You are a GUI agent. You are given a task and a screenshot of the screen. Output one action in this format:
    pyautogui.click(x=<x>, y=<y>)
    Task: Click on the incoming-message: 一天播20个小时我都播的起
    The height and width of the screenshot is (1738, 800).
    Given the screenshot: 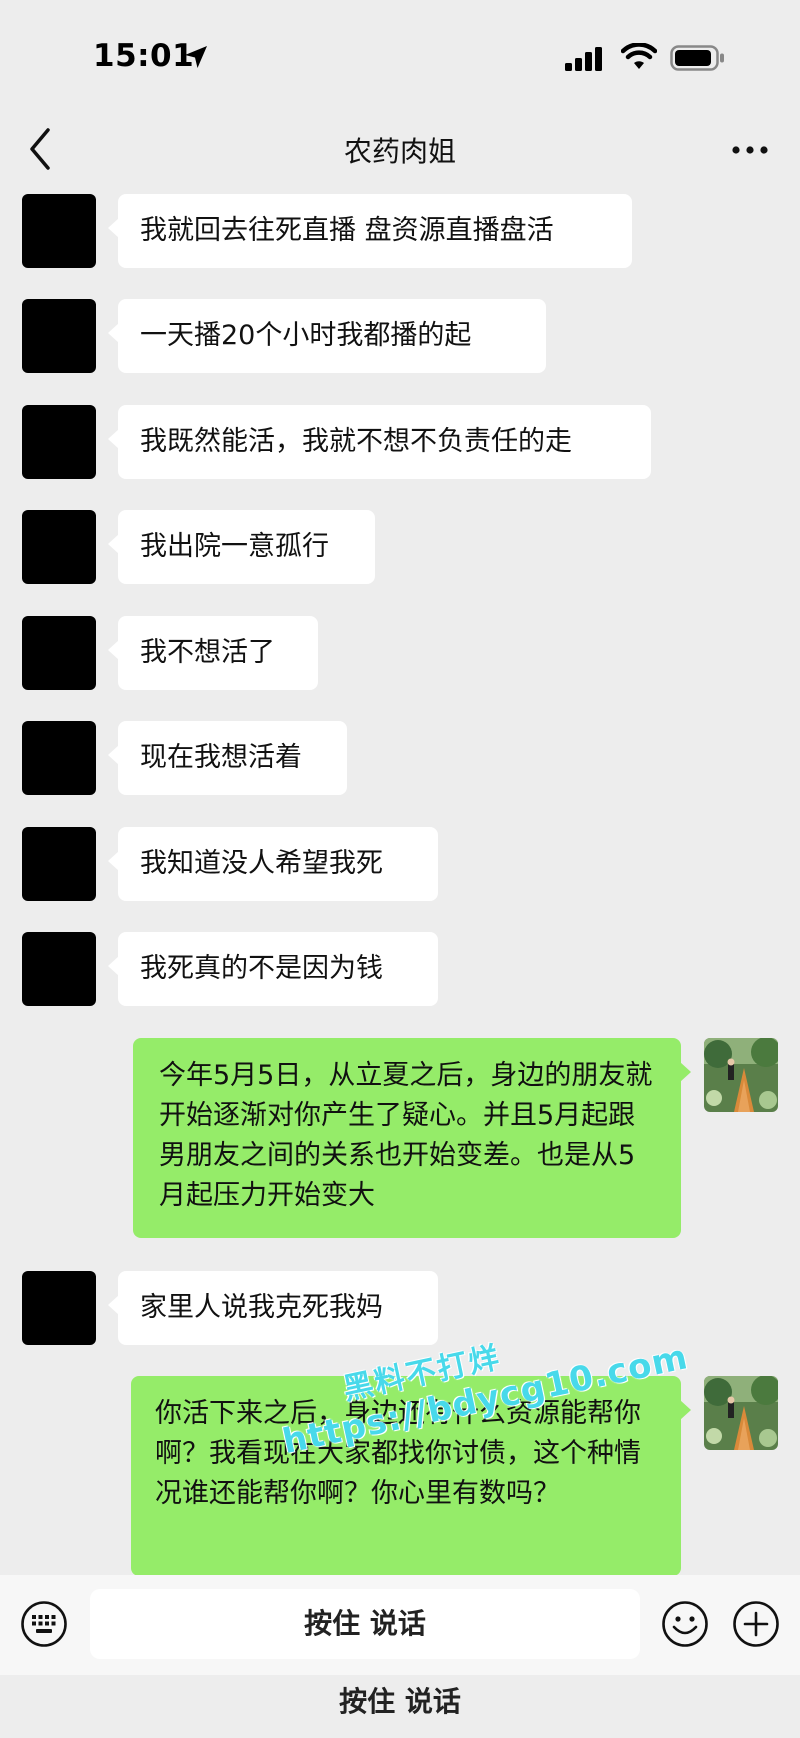 What is the action you would take?
    pyautogui.click(x=327, y=336)
    